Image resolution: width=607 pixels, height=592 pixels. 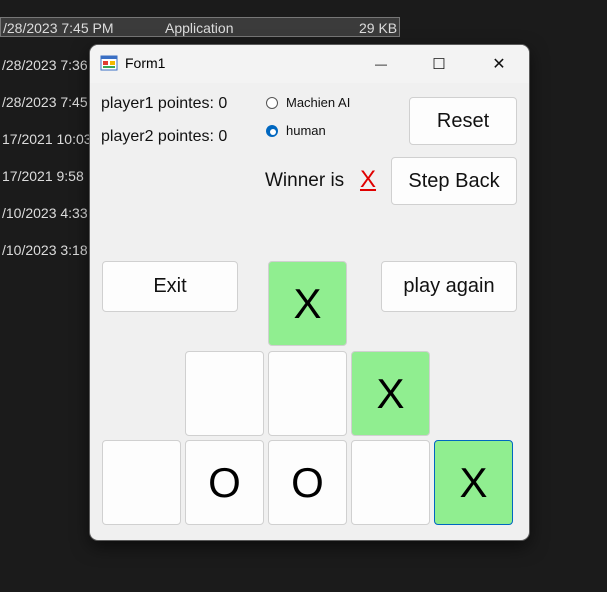 I want to click on file-date: /28/2023 7:45 PM, so click(x=58, y=28).